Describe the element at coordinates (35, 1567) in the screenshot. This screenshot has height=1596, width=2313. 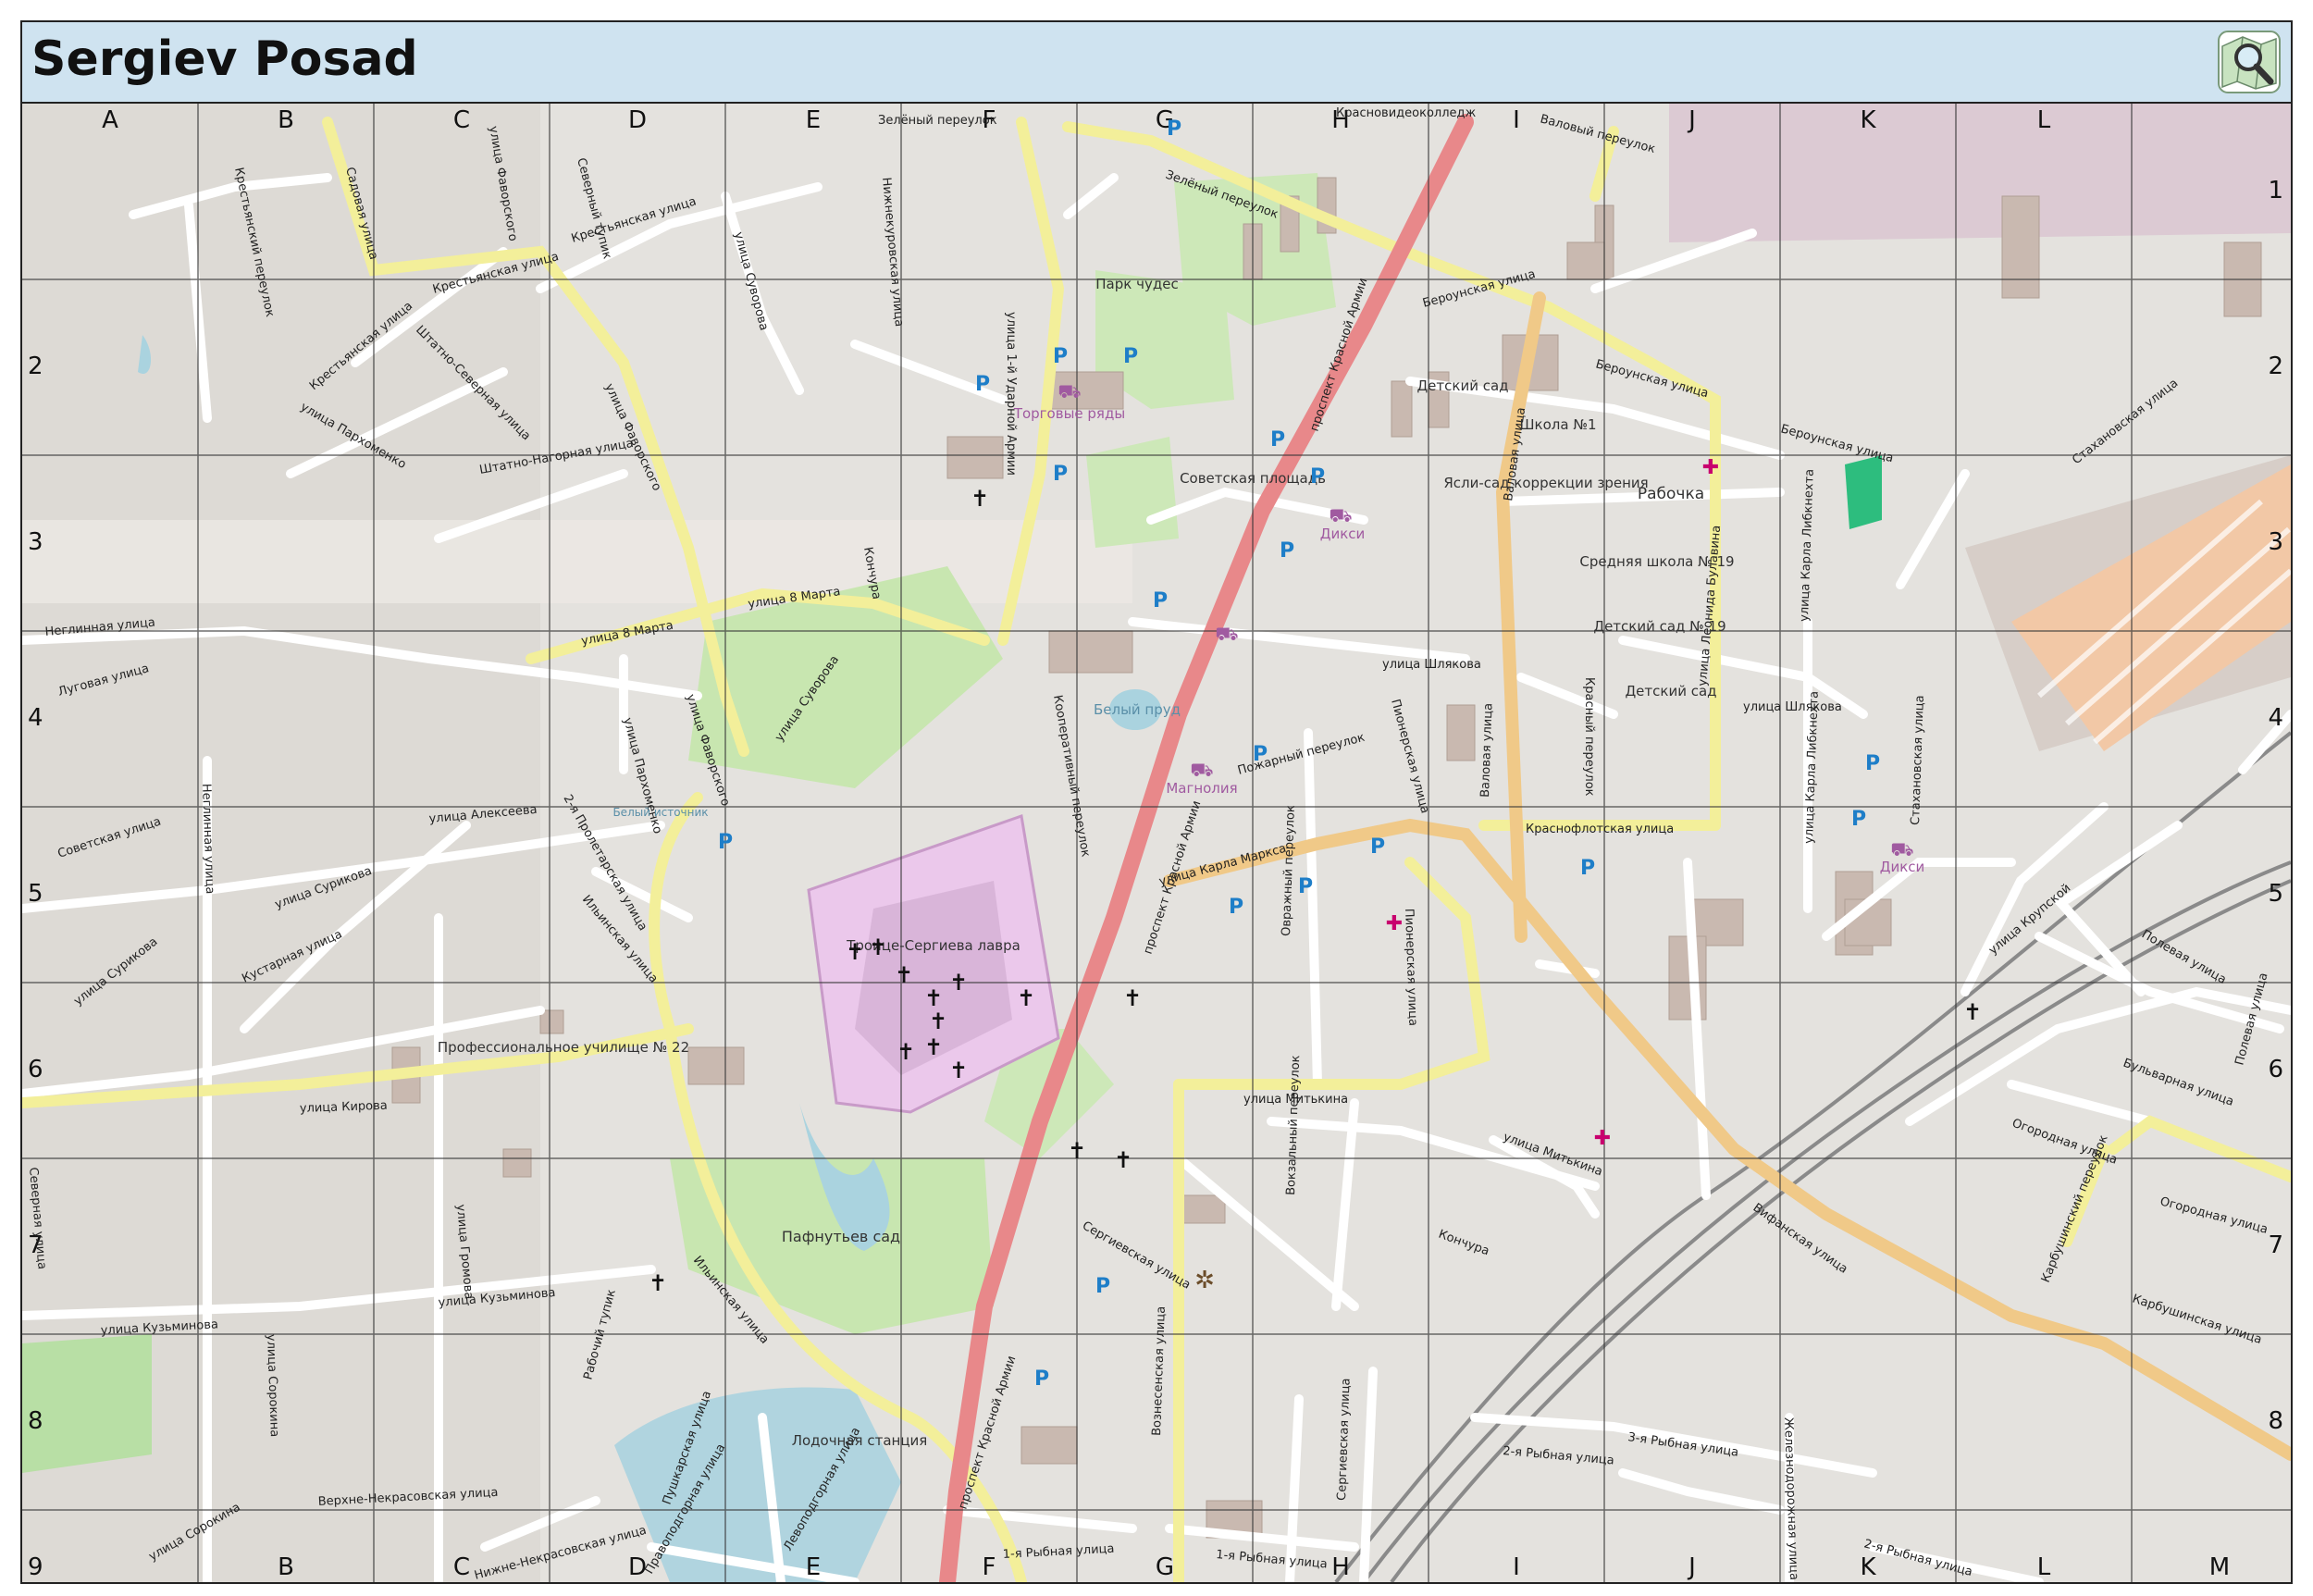
I see `grid-row-label: 9` at that location.